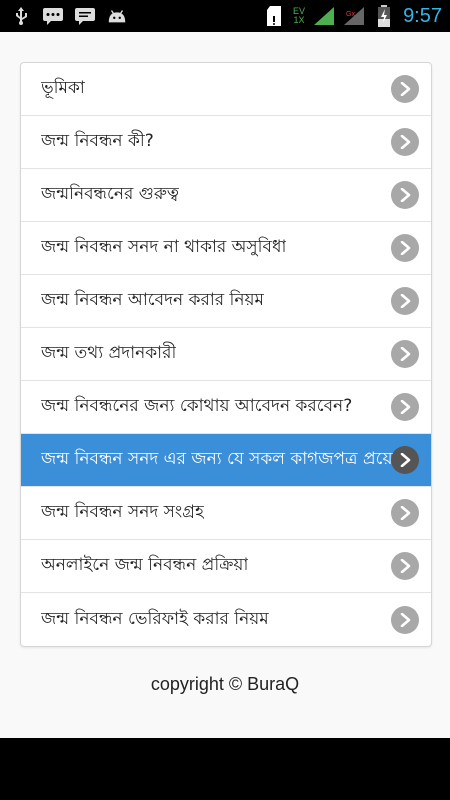 Image resolution: width=450 pixels, height=800 pixels. I want to click on system-icons: EV 1X Gx 9:57, so click(356, 16).